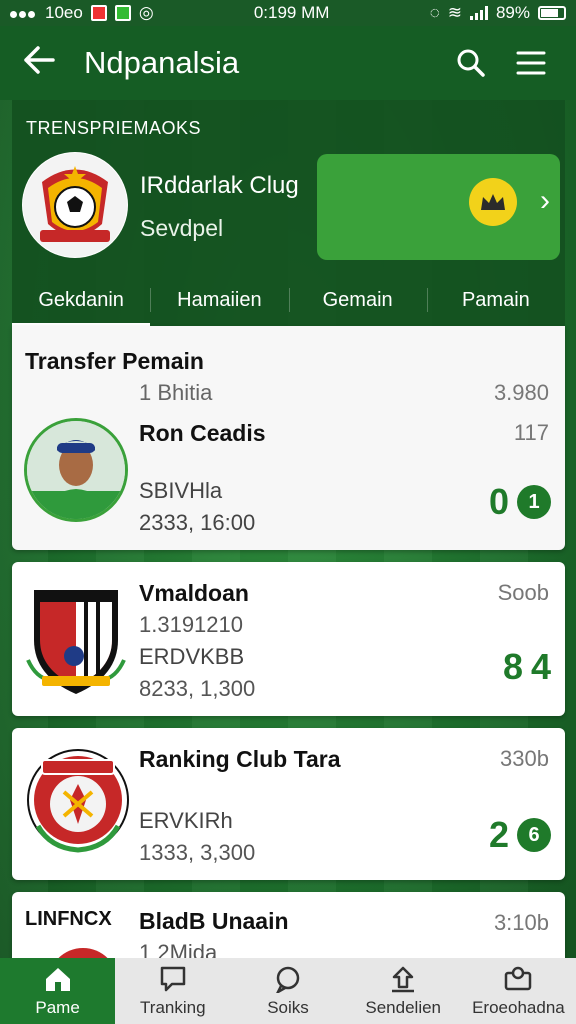 This screenshot has width=576, height=1024. Describe the element at coordinates (214, 921) in the screenshot. I see `club-name: BladB Unaain` at that location.